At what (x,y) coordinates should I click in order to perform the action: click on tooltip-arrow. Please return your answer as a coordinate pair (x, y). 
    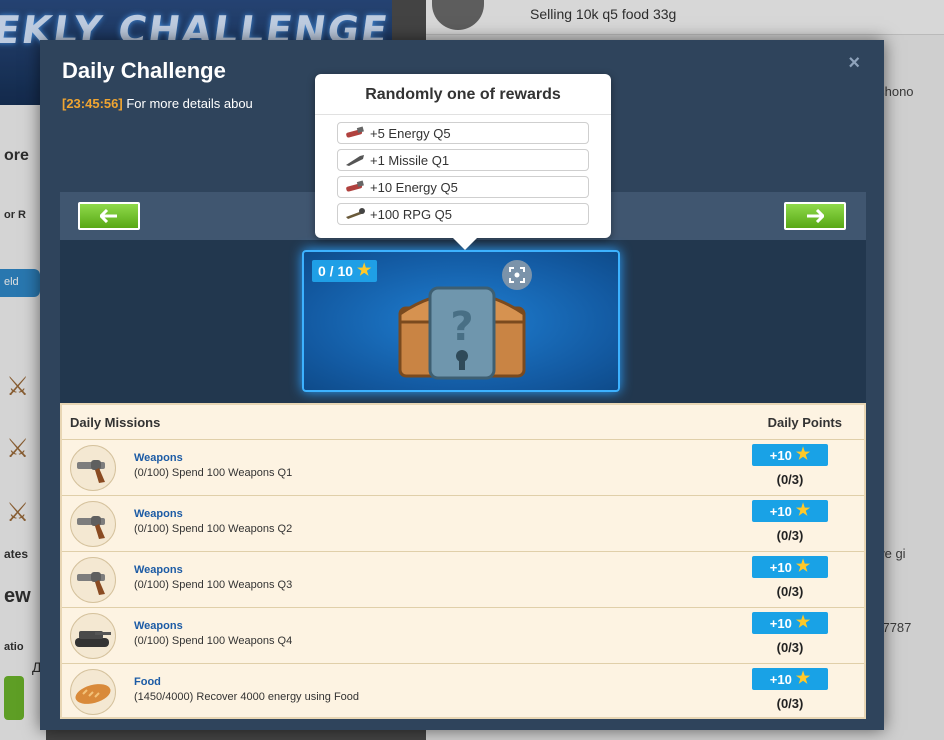
    Looking at the image, I should click on (465, 244).